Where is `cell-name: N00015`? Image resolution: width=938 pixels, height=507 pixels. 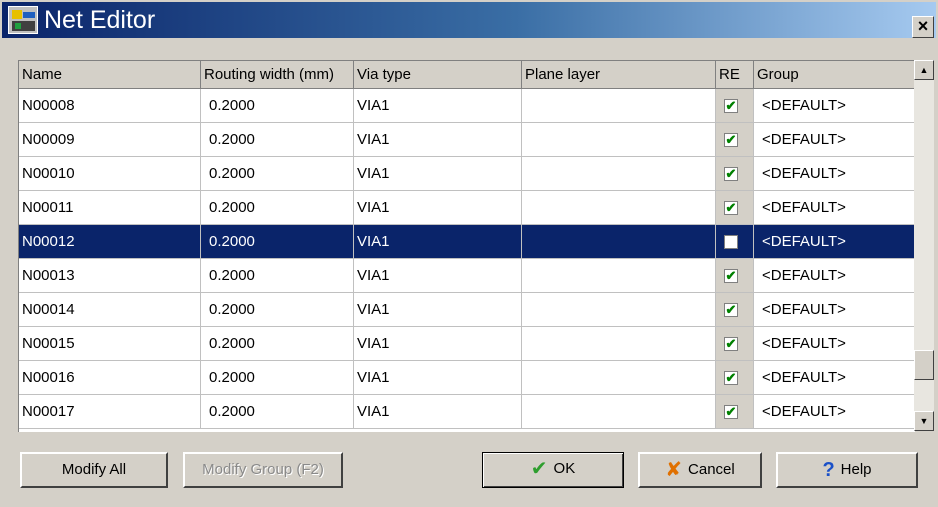 cell-name: N00015 is located at coordinates (110, 344).